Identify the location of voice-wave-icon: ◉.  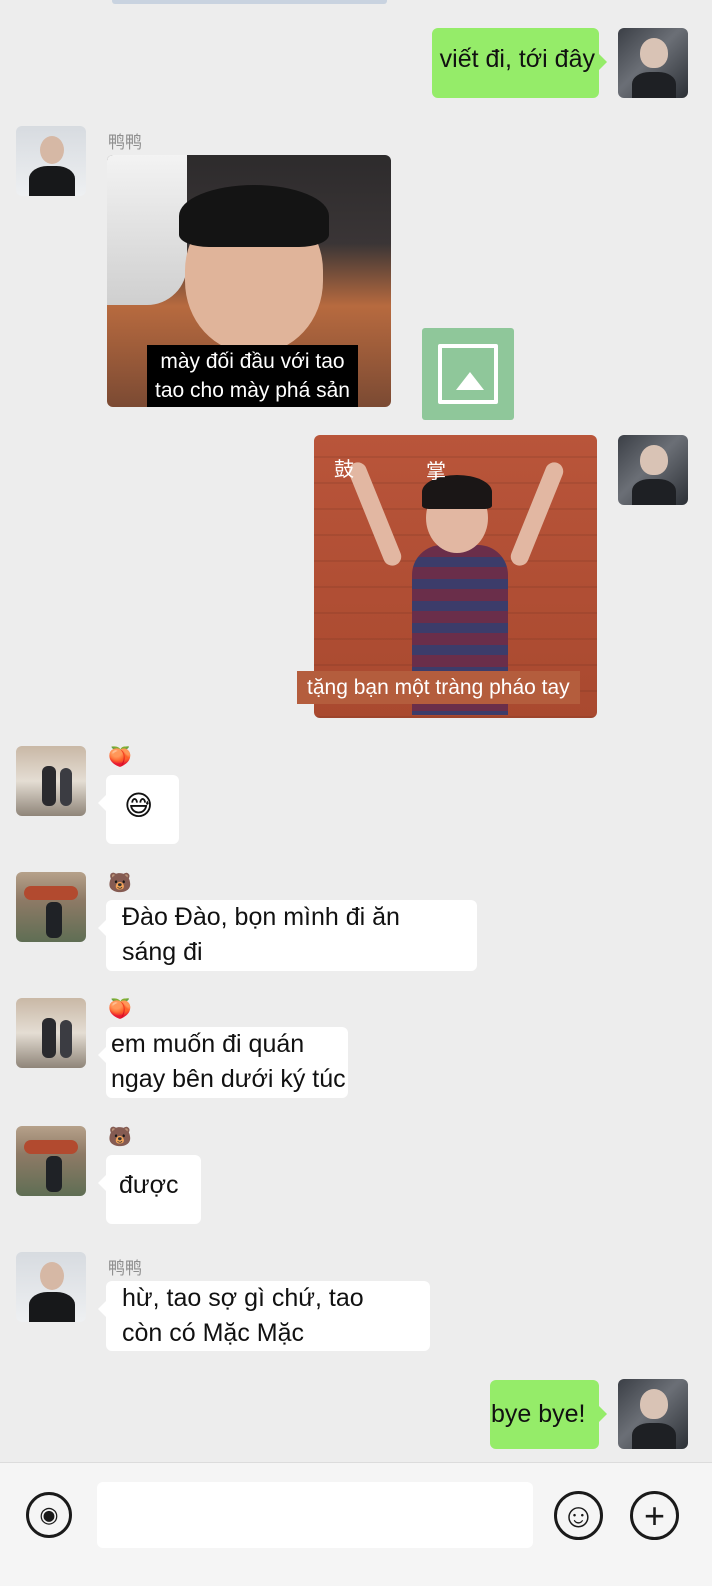
(49, 1514).